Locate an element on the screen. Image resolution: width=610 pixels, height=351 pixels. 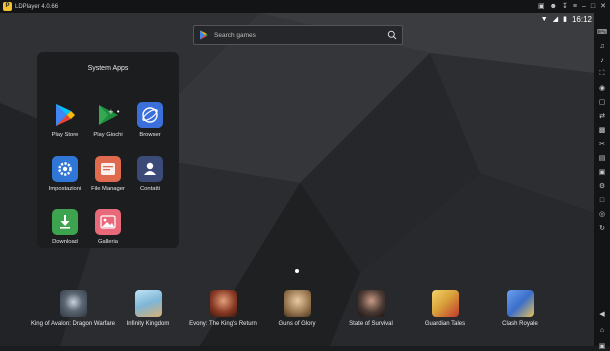
folder-icon: □ is located at coordinates (602, 200).